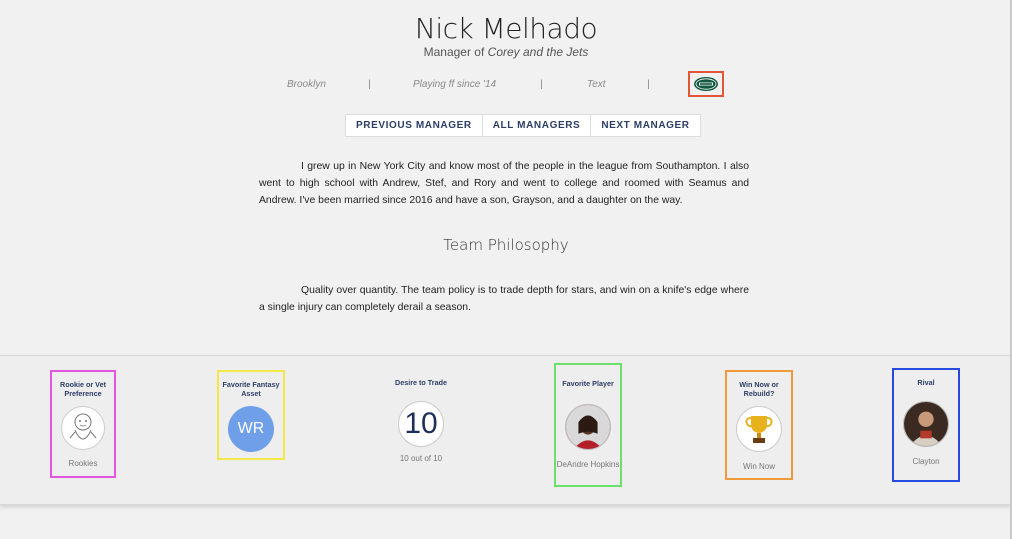  I want to click on previous-manager-button: PREVIOUS MANAGER, so click(414, 125).